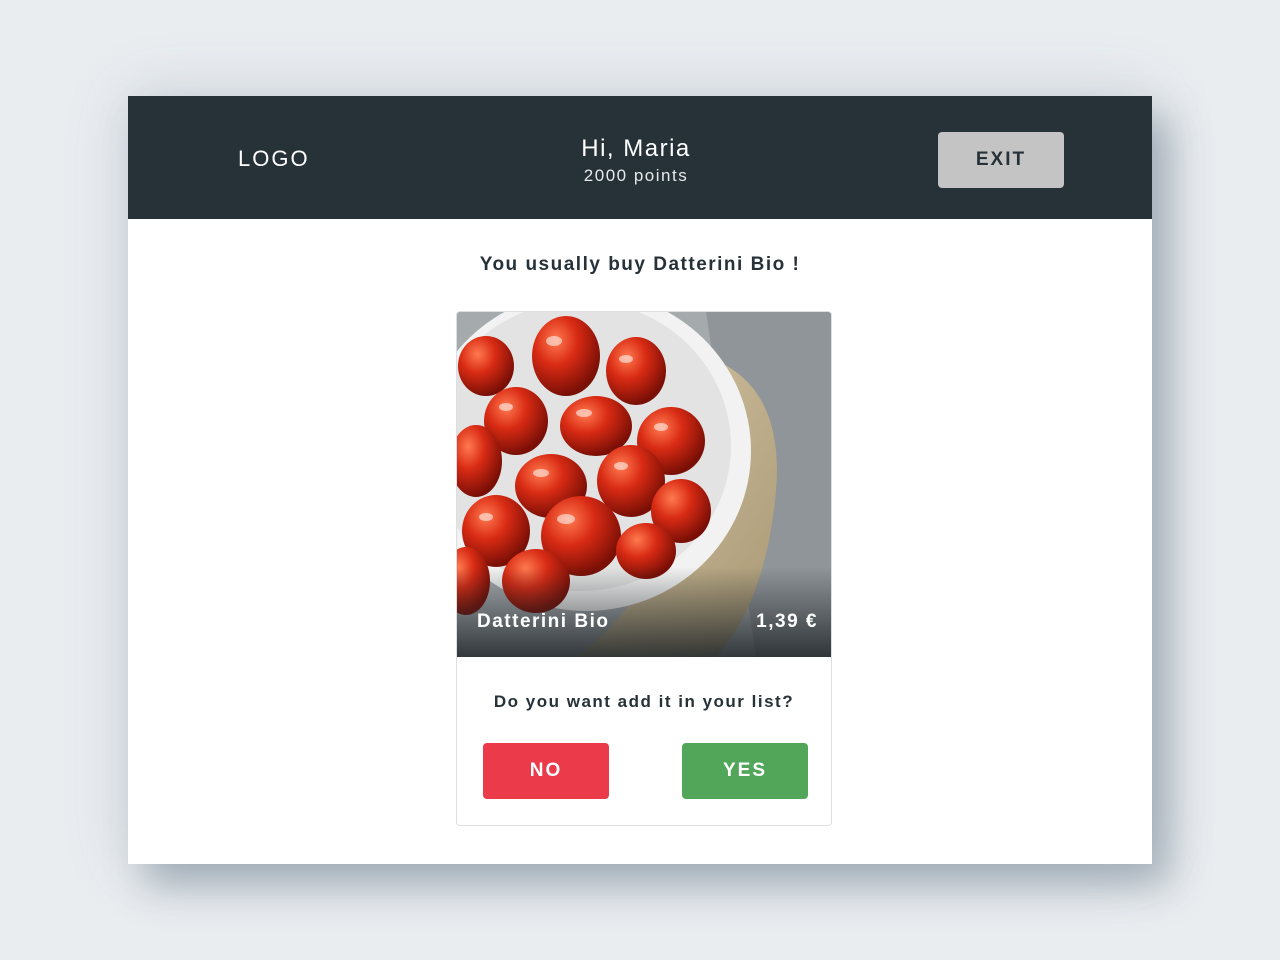  Describe the element at coordinates (644, 701) in the screenshot. I see `add-to-list-question: Do you want add it in your list?` at that location.